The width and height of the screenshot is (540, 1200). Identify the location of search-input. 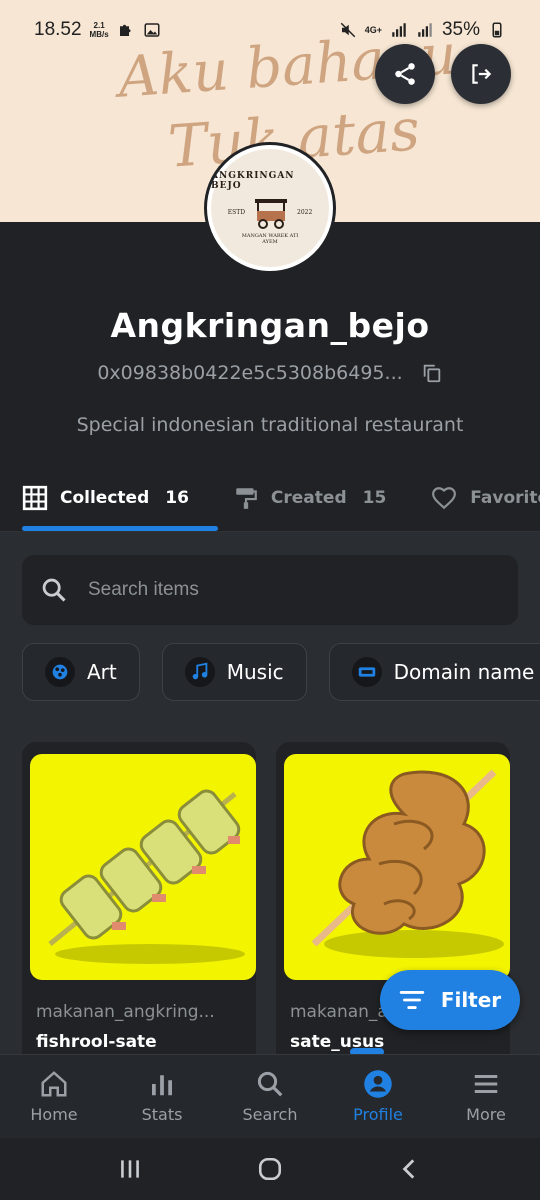
(278, 590).